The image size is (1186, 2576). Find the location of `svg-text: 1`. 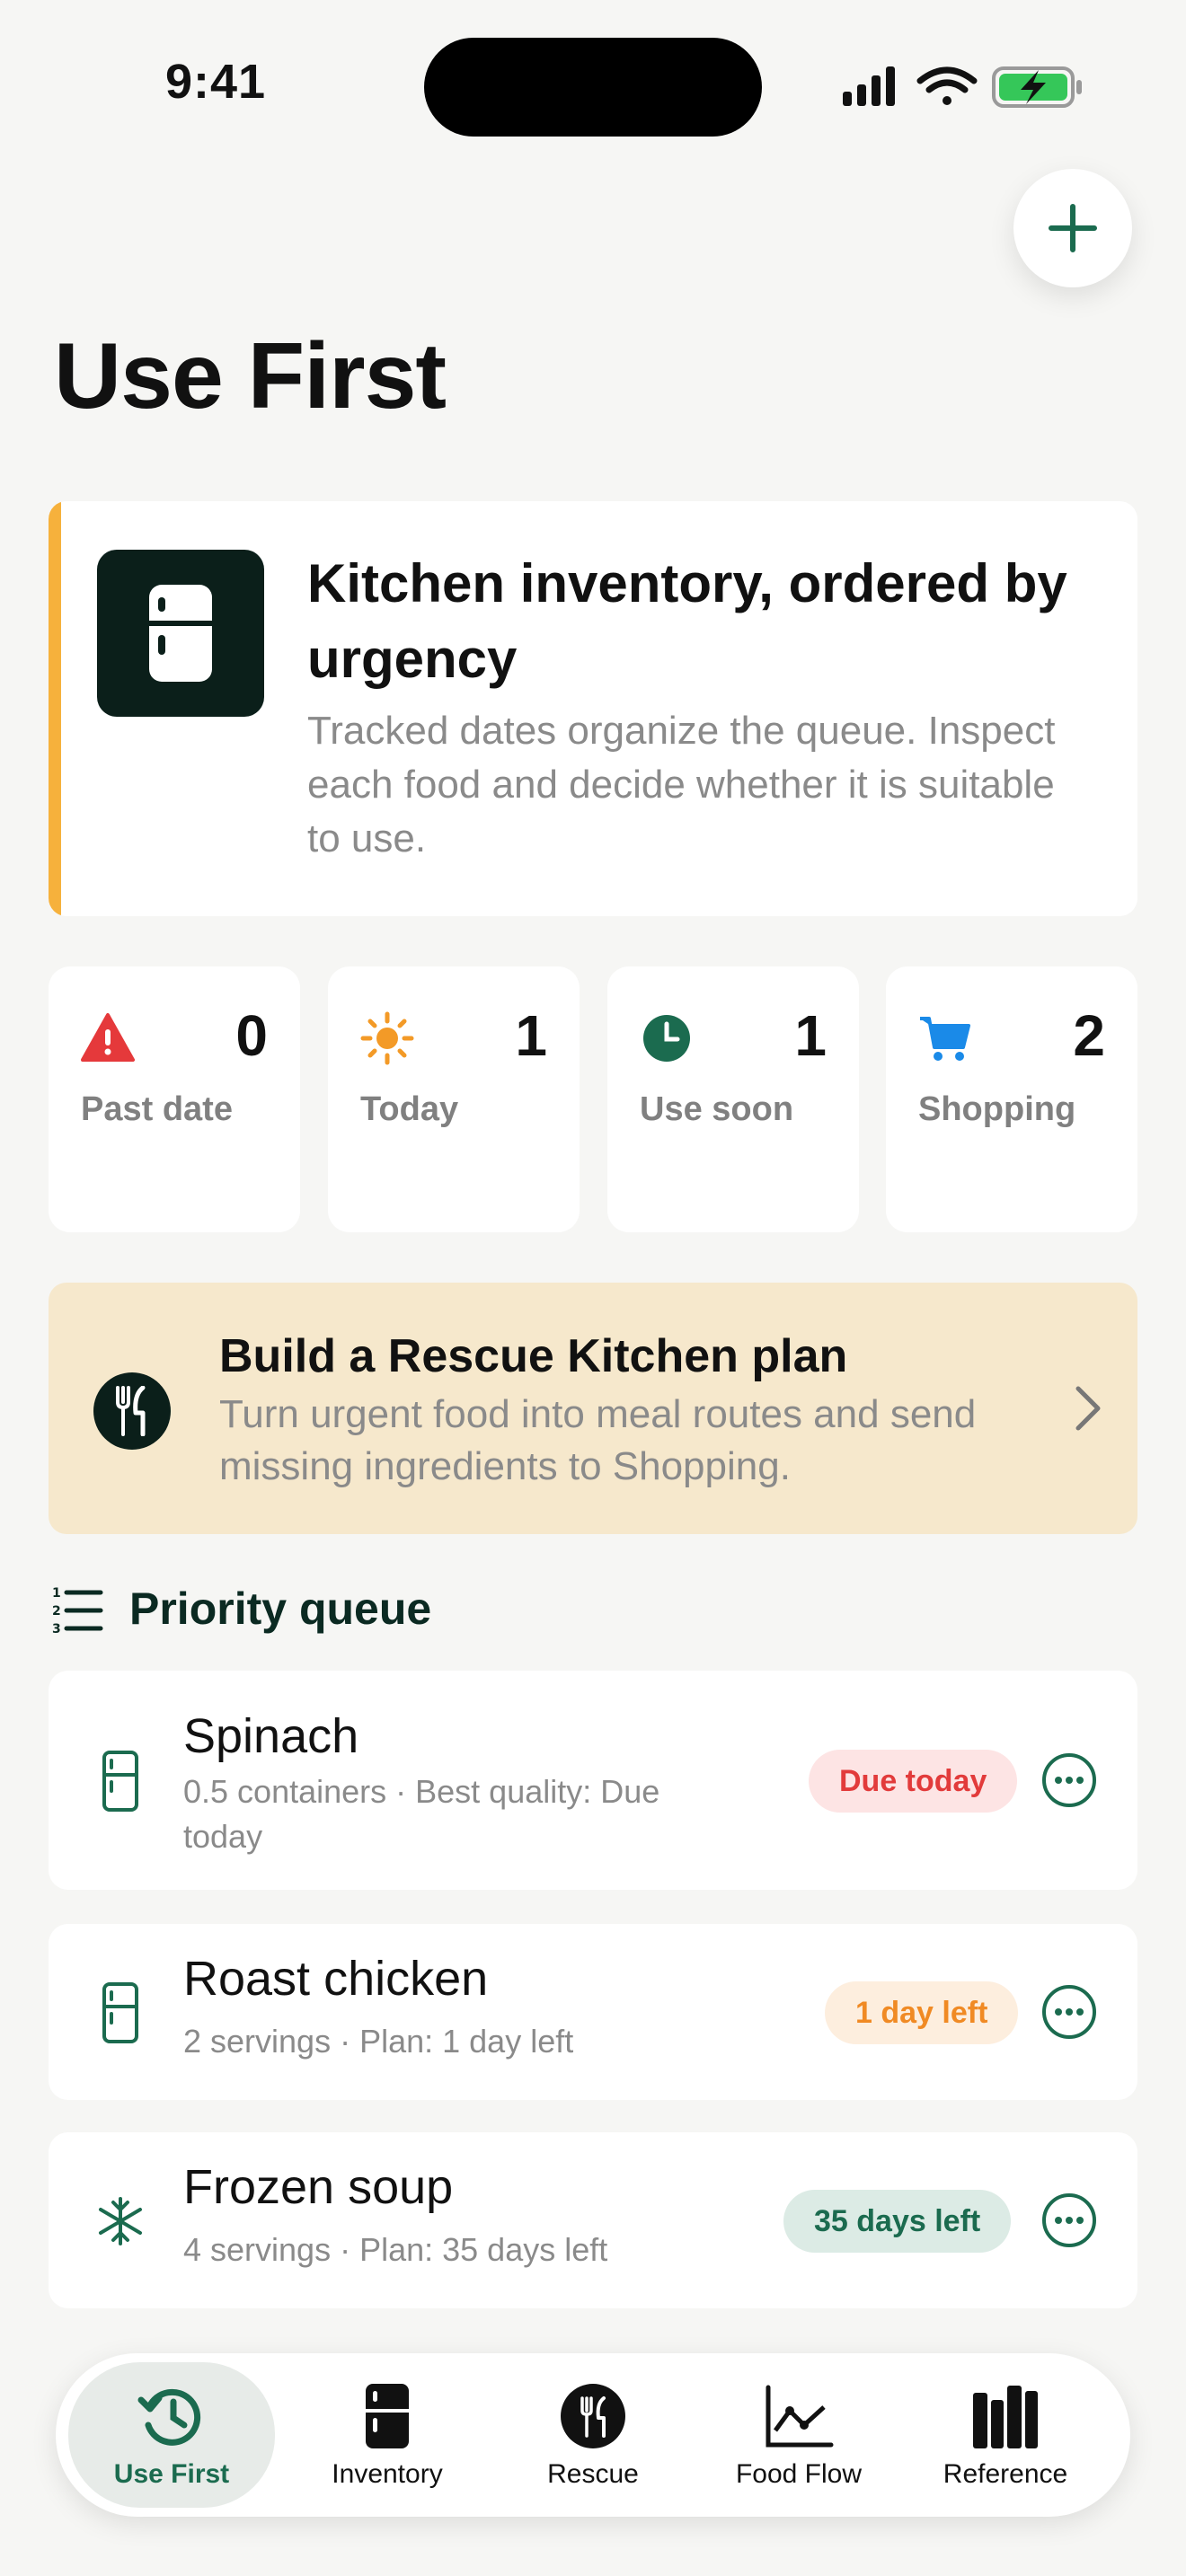

svg-text: 1 is located at coordinates (56, 1593).